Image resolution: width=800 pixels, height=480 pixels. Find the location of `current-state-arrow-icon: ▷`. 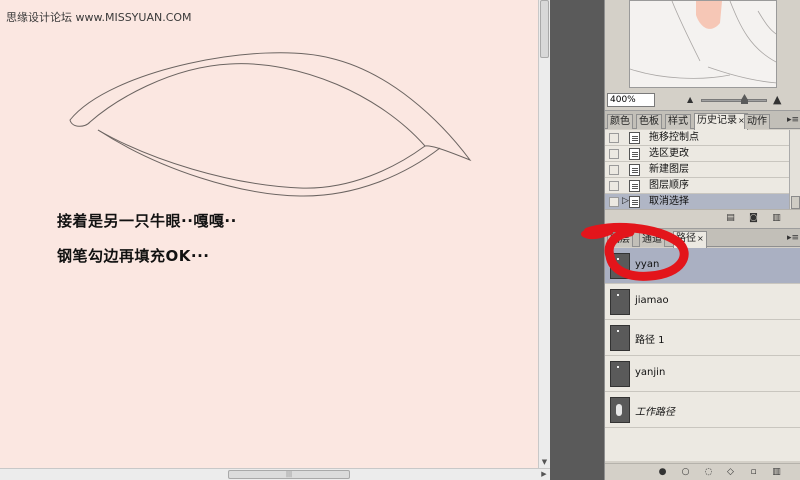

current-state-arrow-icon: ▷ is located at coordinates (625, 201).